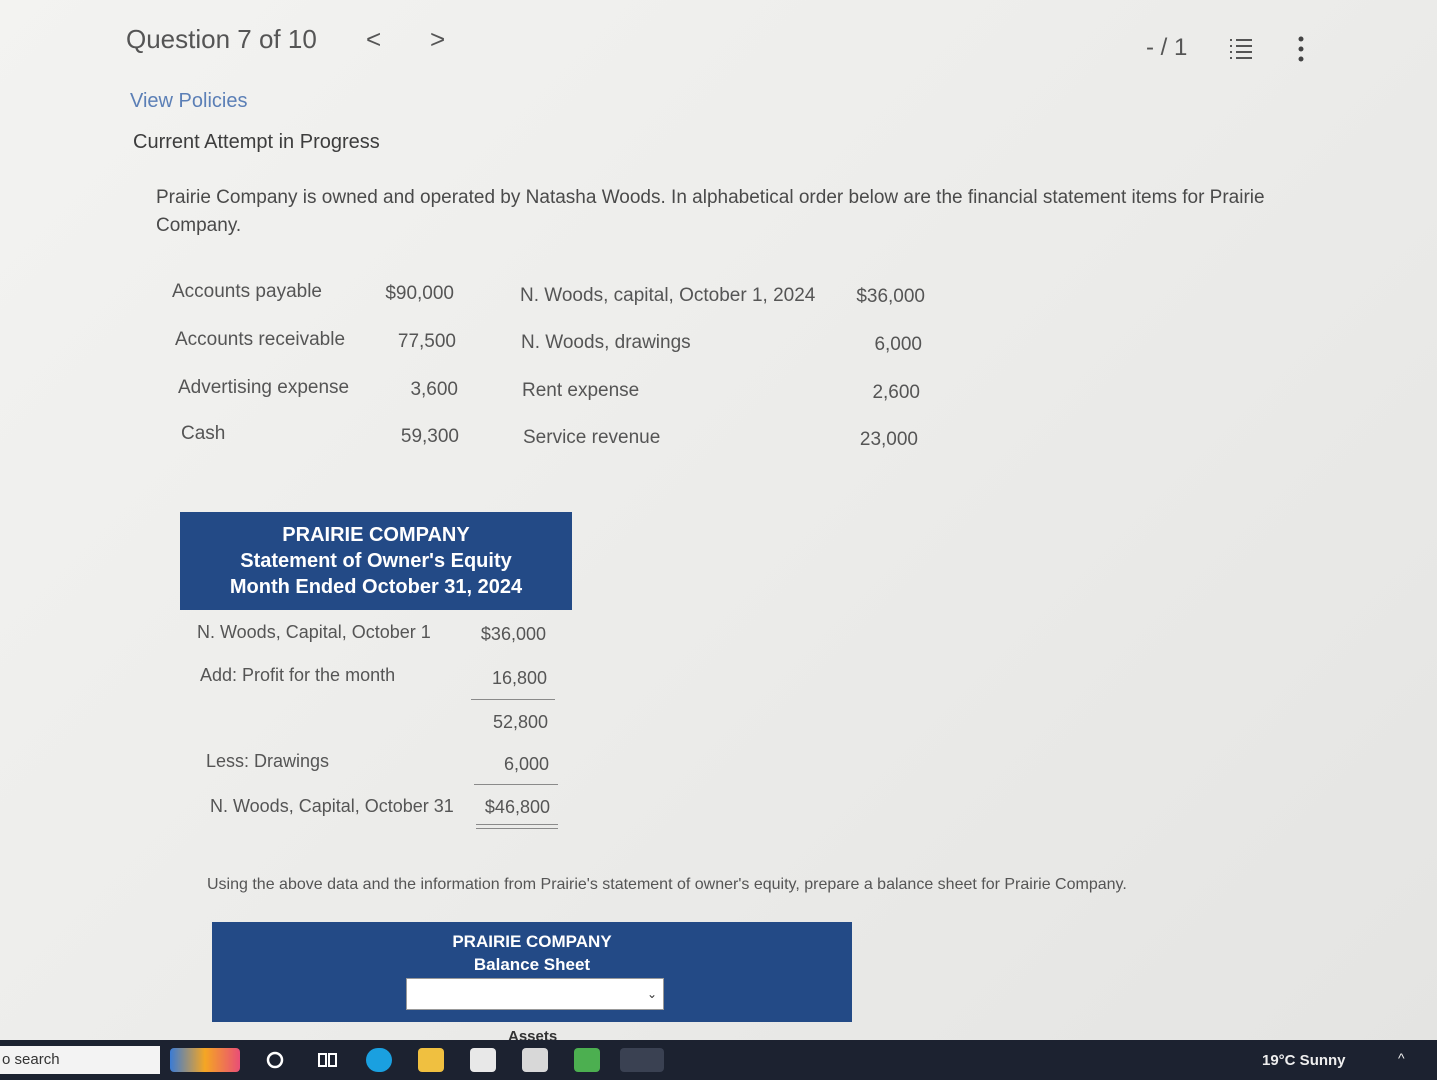  What do you see at coordinates (517, 807) in the screenshot?
I see `statement-row-amount: $46,800` at bounding box center [517, 807].